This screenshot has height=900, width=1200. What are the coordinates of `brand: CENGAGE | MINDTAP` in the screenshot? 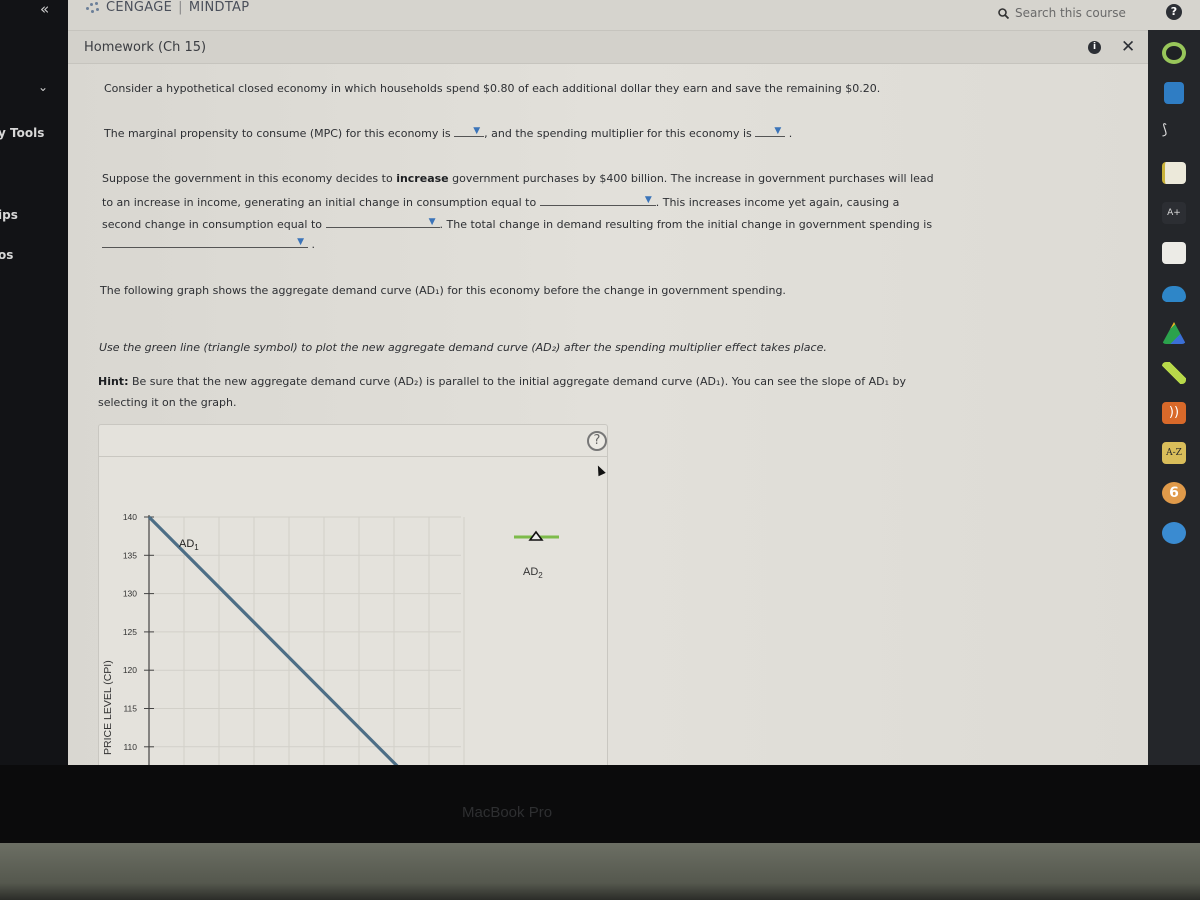 It's located at (167, 7).